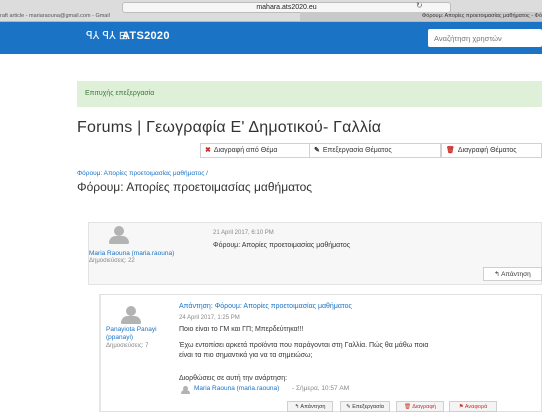  Describe the element at coordinates (419, 5) in the screenshot. I see `reload-icon: ↻` at that location.